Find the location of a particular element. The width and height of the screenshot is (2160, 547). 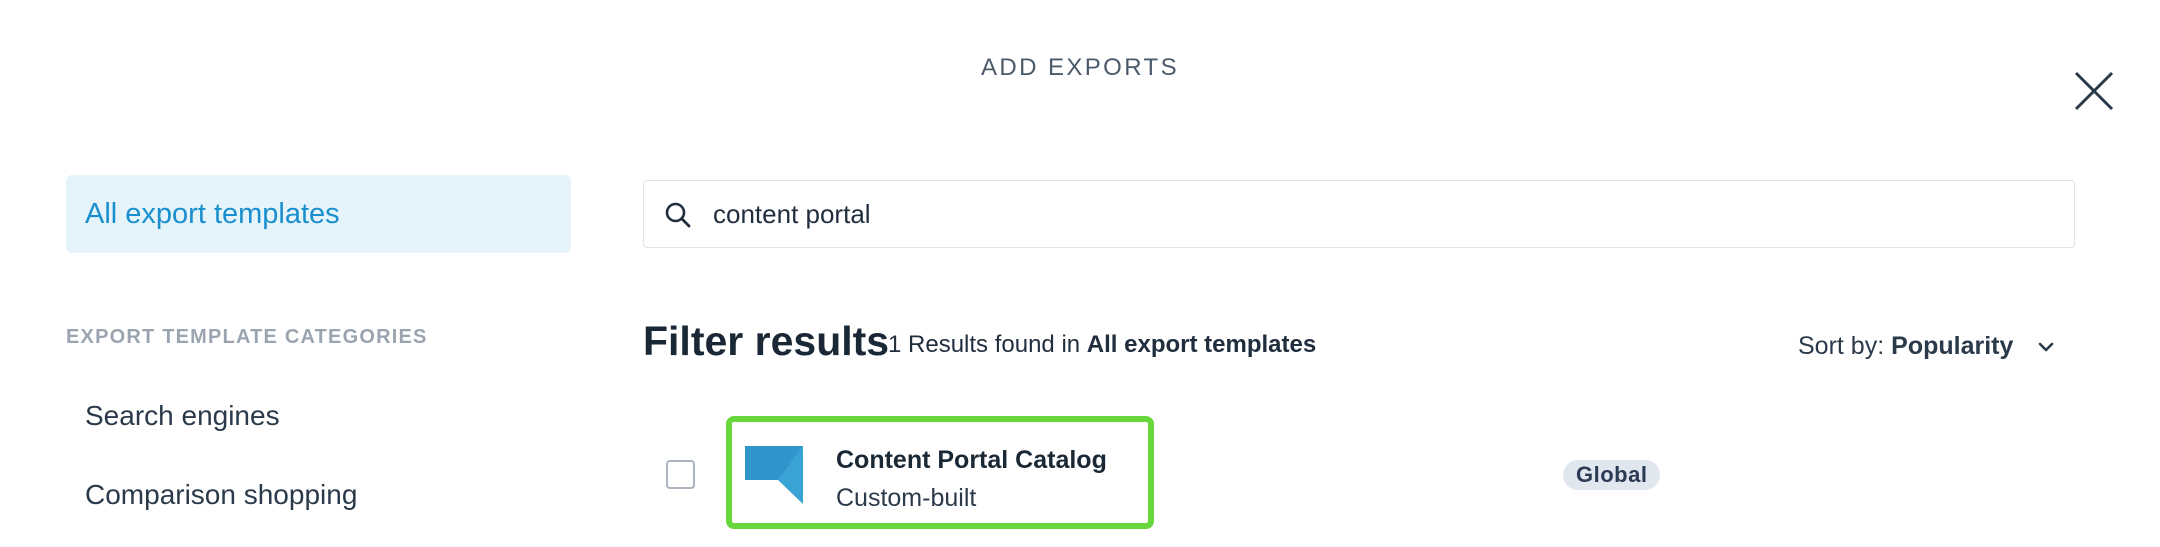

categories-heading: EXPORT TEMPLATE CATEGORIES is located at coordinates (247, 337).